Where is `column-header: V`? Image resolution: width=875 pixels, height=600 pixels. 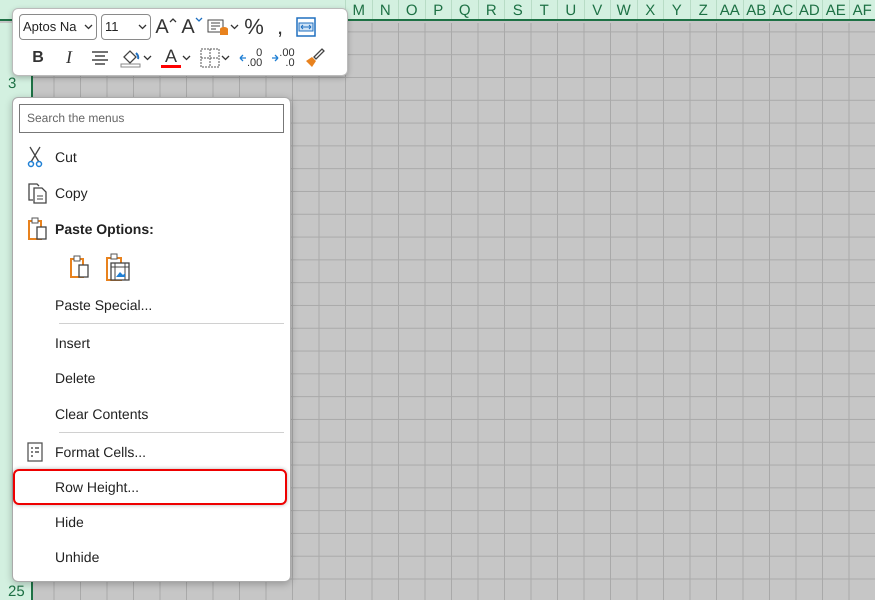
column-header: V is located at coordinates (597, 9).